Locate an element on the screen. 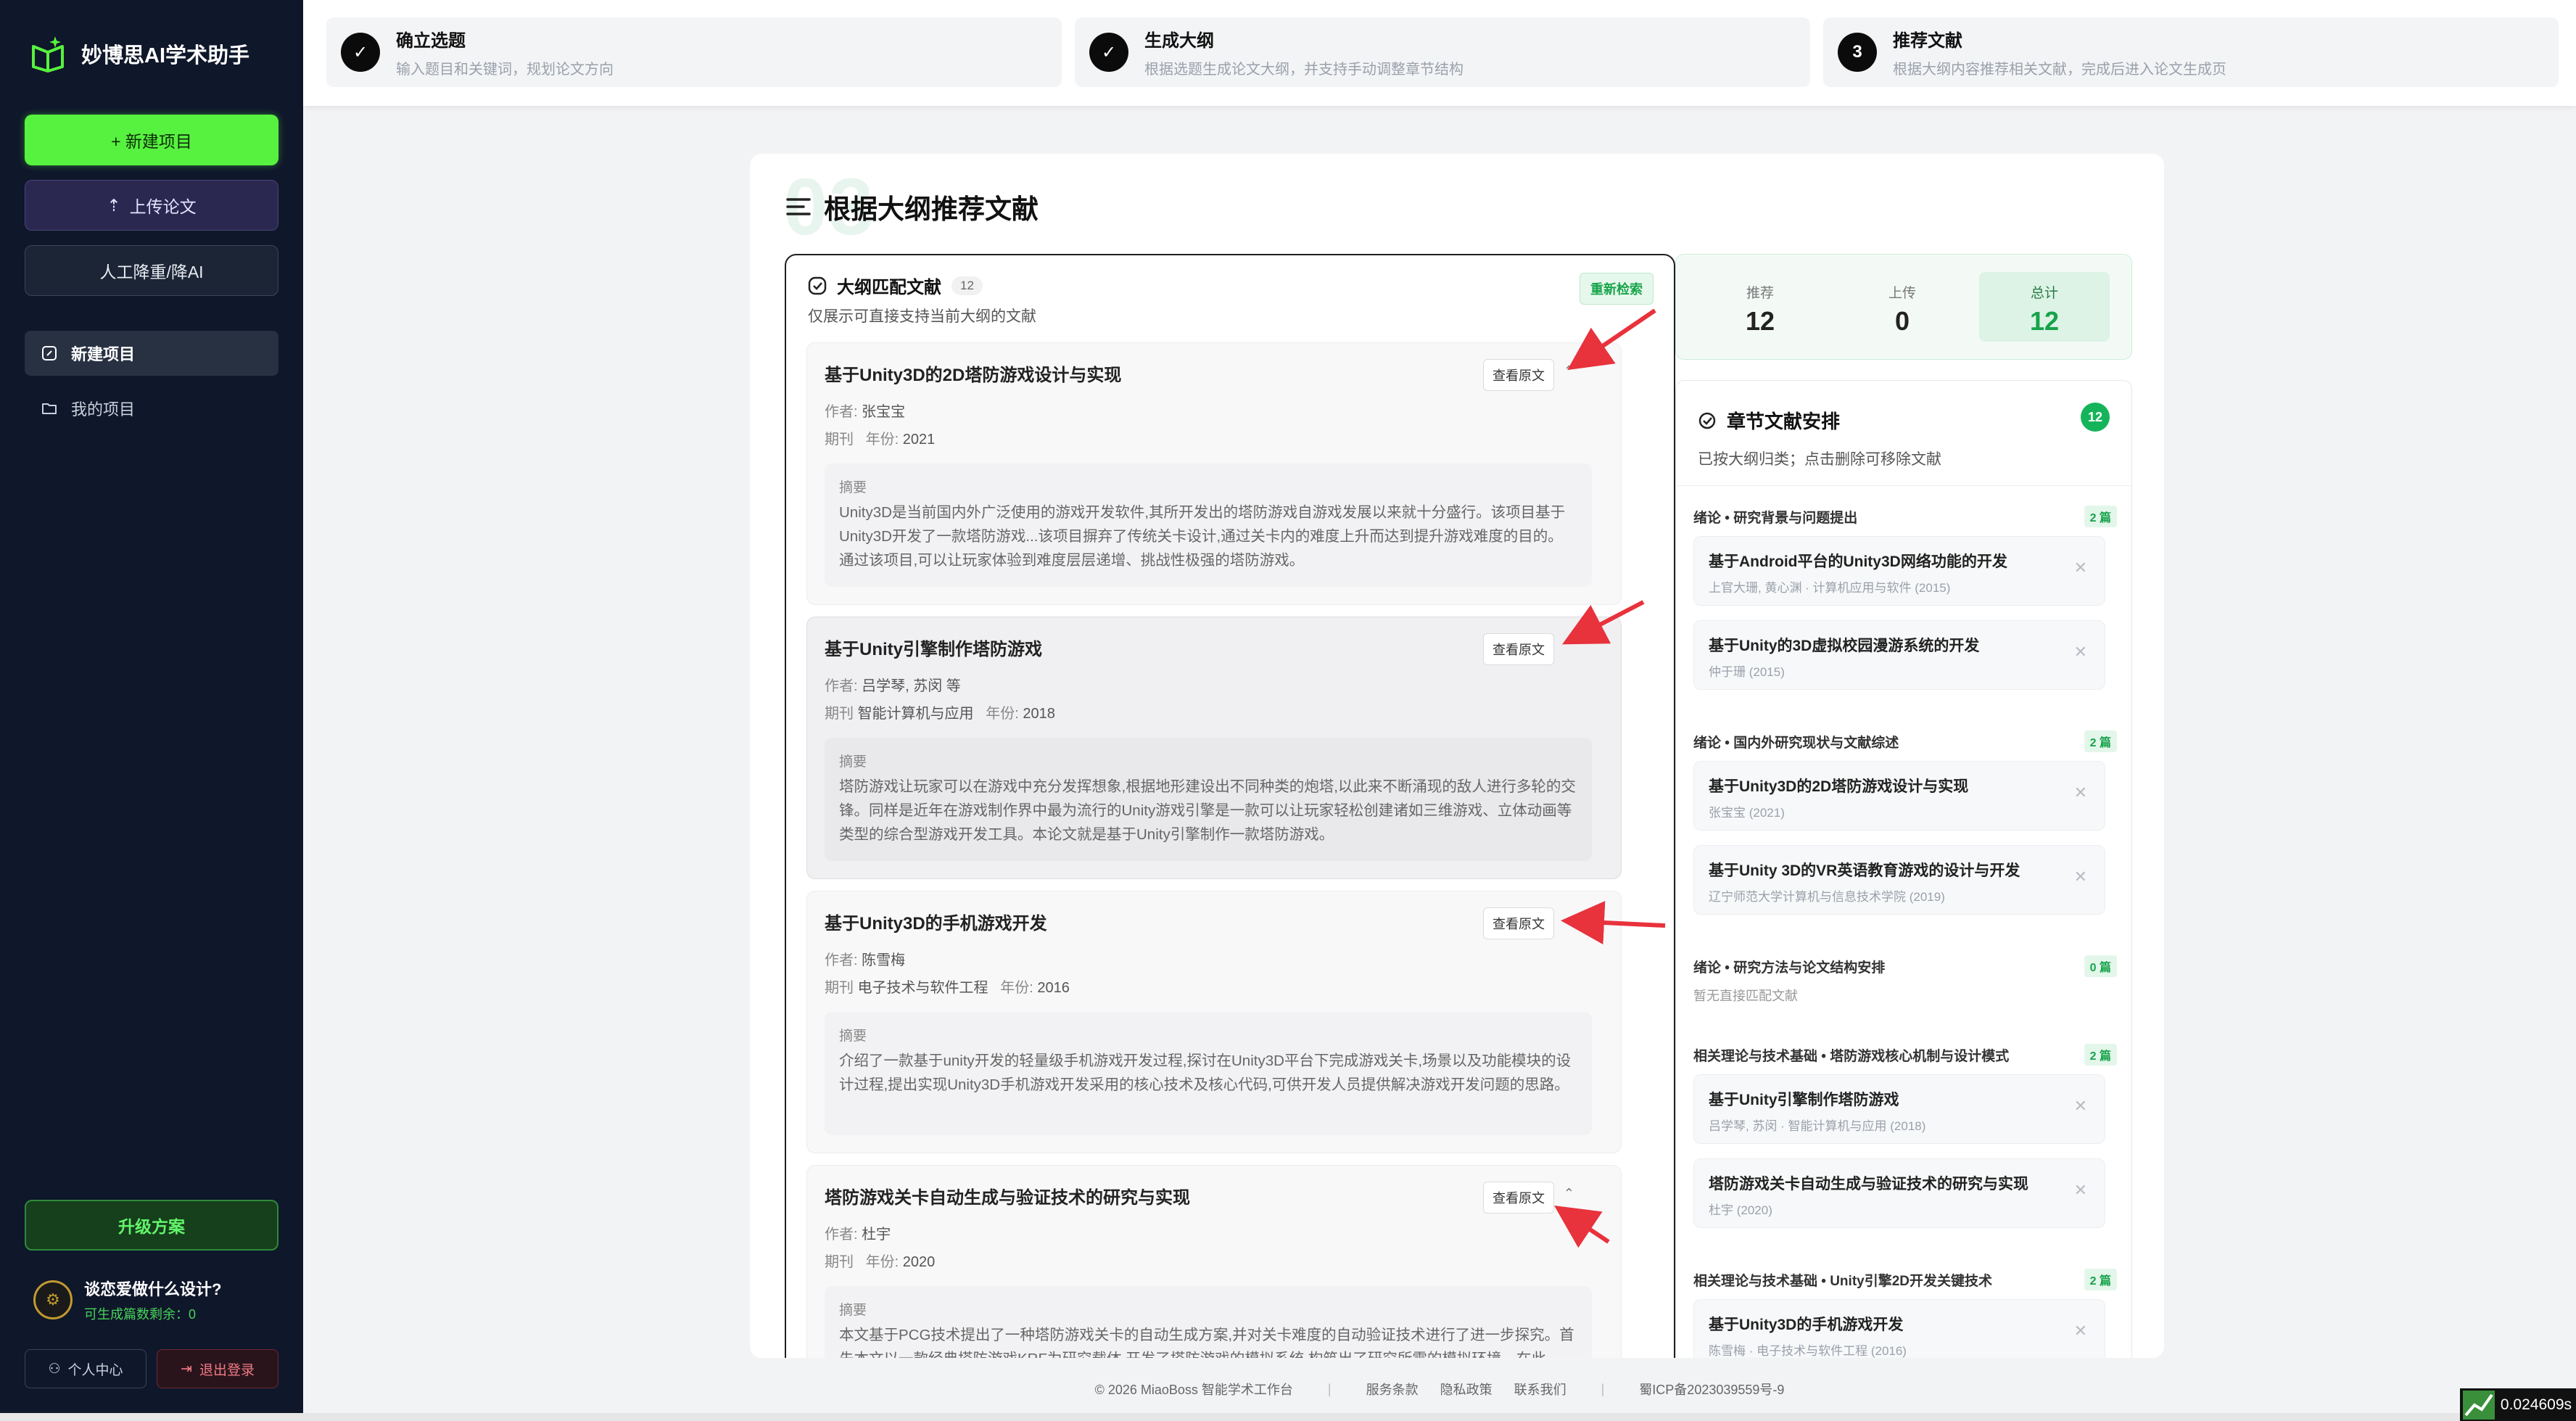  chapter-section-title: 绪论 • 国内外研究现状与文献综述 2 篇 is located at coordinates (1905, 741).